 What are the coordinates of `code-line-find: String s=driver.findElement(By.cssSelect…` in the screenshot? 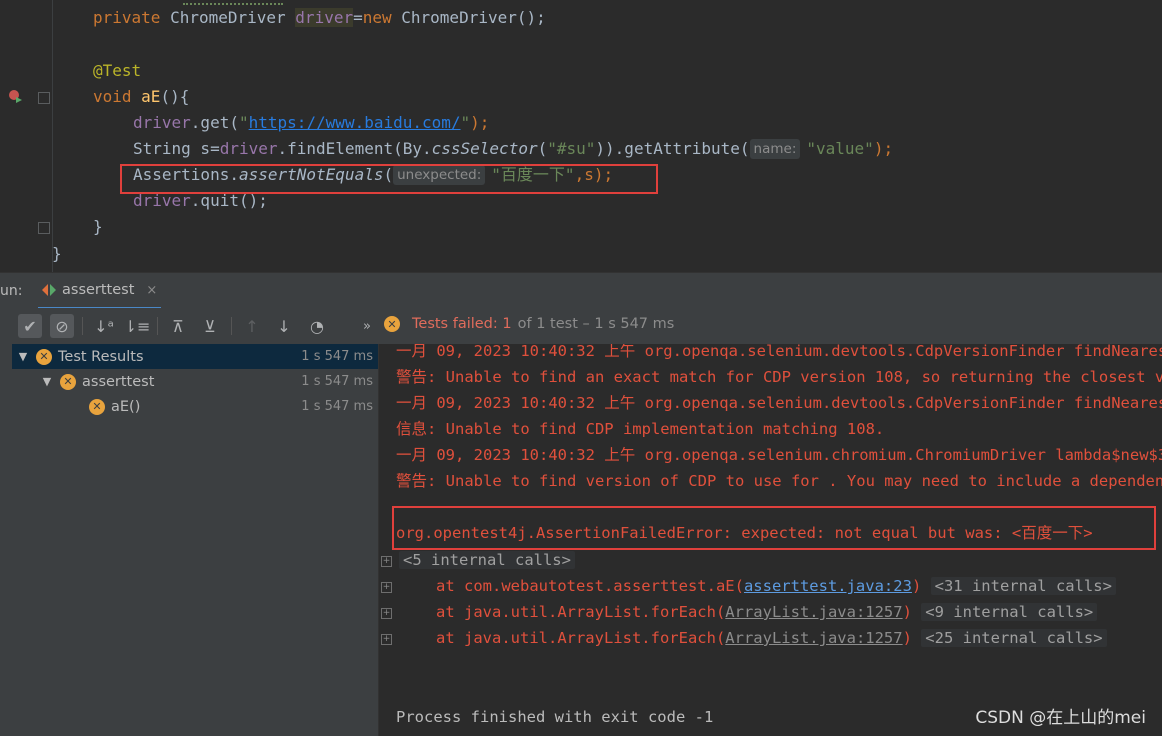 It's located at (513, 149).